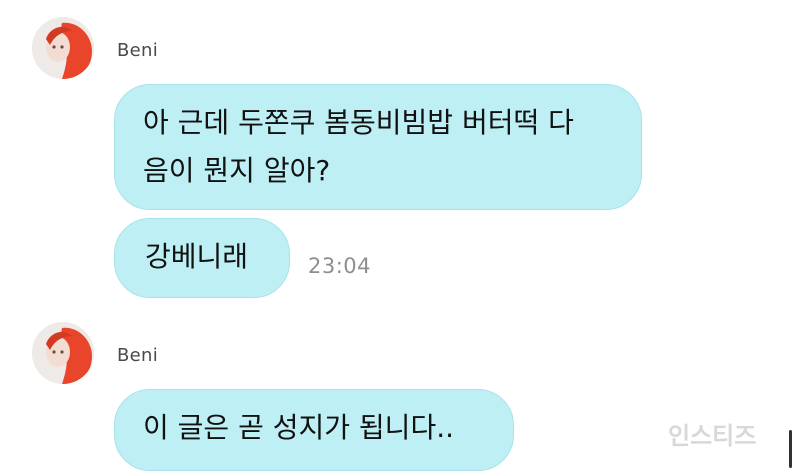 The image size is (800, 472). What do you see at coordinates (314, 430) in the screenshot?
I see `message-bubble: 이 글은 곧 성지가 됩니다..` at bounding box center [314, 430].